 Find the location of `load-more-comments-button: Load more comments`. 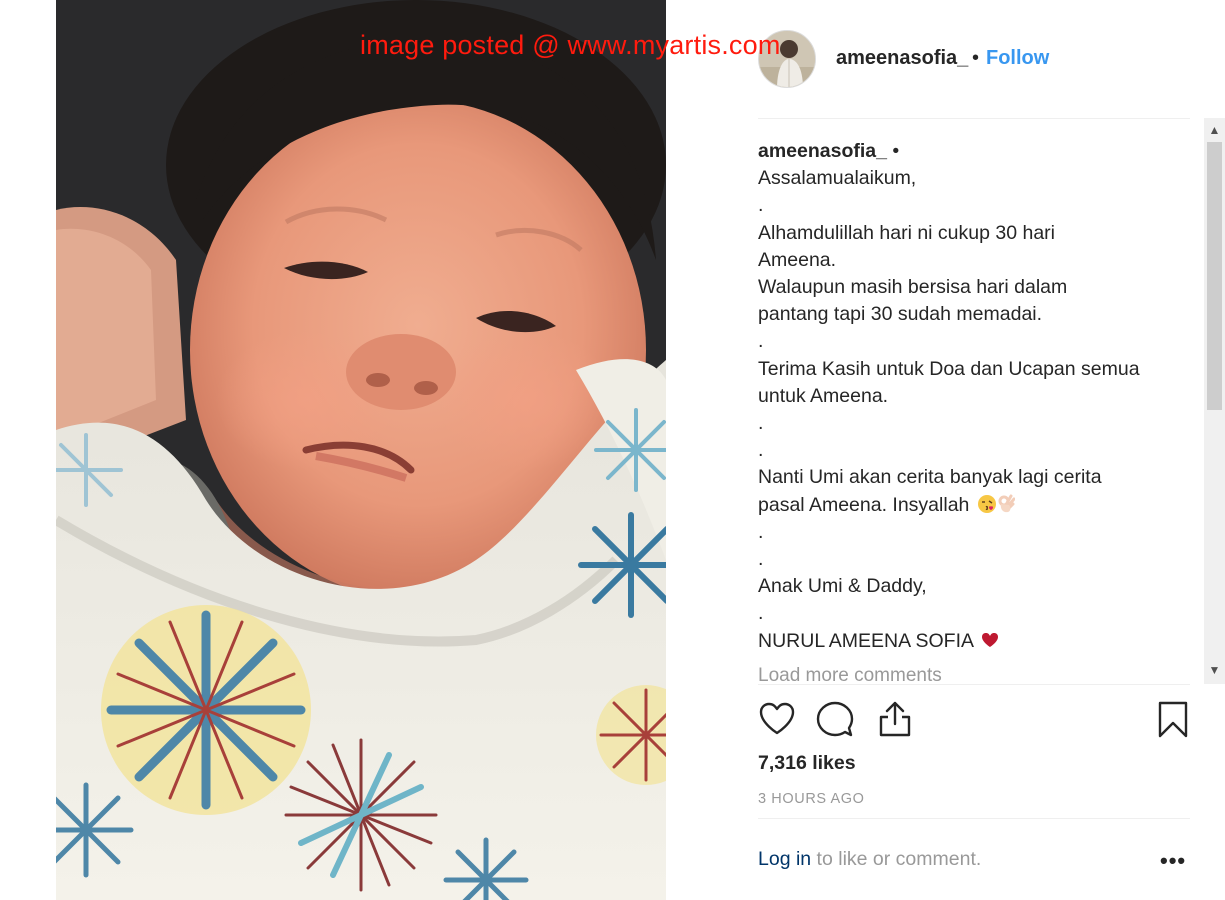

load-more-comments-button: Load more comments is located at coordinates (850, 673).